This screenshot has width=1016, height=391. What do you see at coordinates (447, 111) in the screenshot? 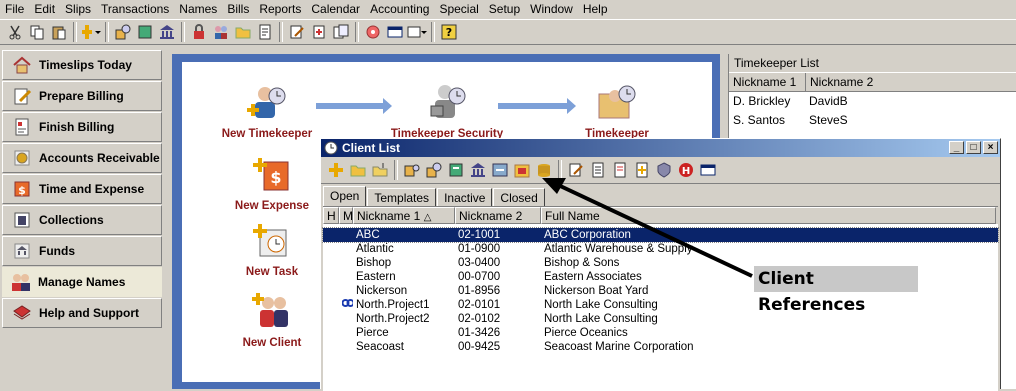
I see `timekeeper-security-link: Timekeeper Security` at bounding box center [447, 111].